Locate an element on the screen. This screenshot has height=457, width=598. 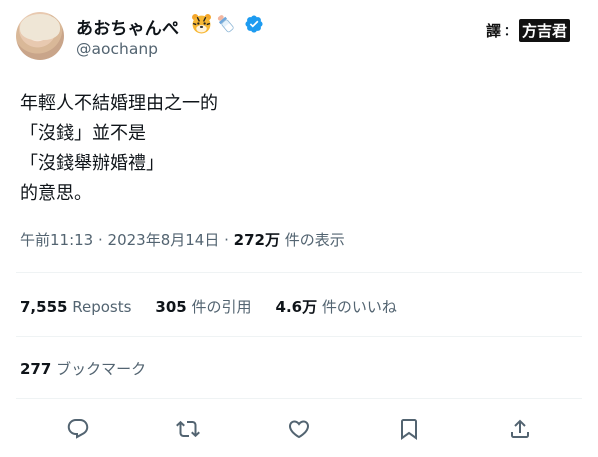
bookmark-icon is located at coordinates (409, 429).